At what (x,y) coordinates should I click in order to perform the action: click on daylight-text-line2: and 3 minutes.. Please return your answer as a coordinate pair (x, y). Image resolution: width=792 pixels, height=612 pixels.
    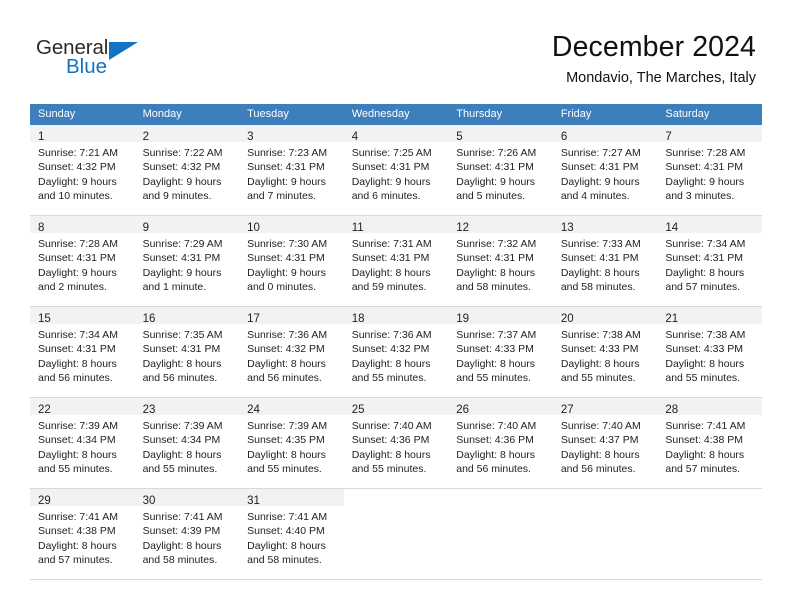
    Looking at the image, I should click on (700, 196).